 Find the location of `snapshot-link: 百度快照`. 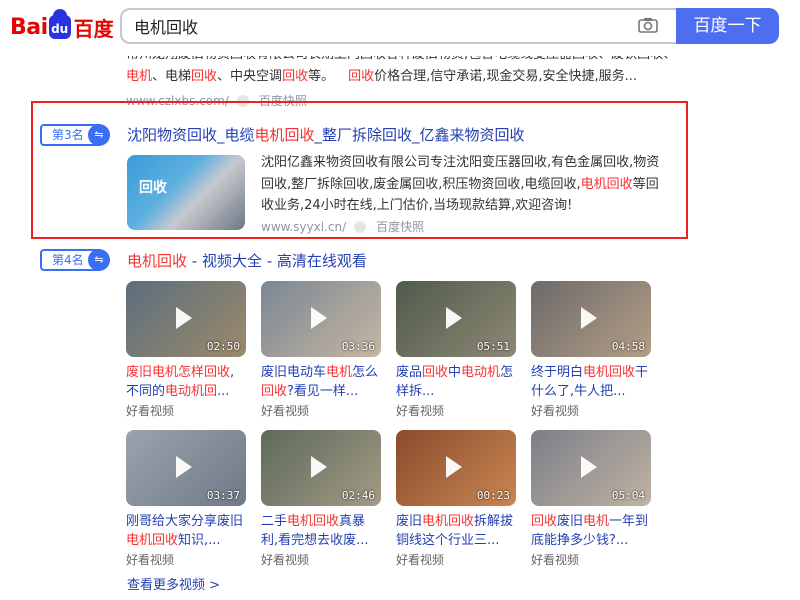

snapshot-link: 百度快照 is located at coordinates (400, 227).